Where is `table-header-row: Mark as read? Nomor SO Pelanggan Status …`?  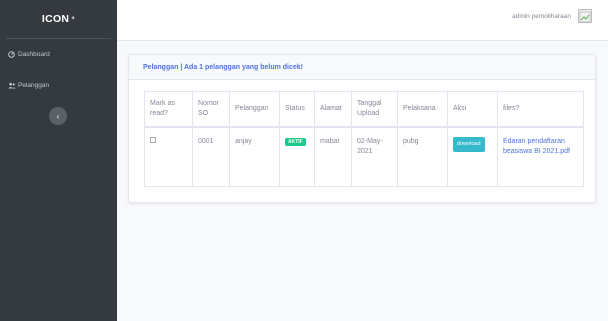
table-header-row: Mark as read? Nomor SO Pelanggan Status … is located at coordinates (364, 109).